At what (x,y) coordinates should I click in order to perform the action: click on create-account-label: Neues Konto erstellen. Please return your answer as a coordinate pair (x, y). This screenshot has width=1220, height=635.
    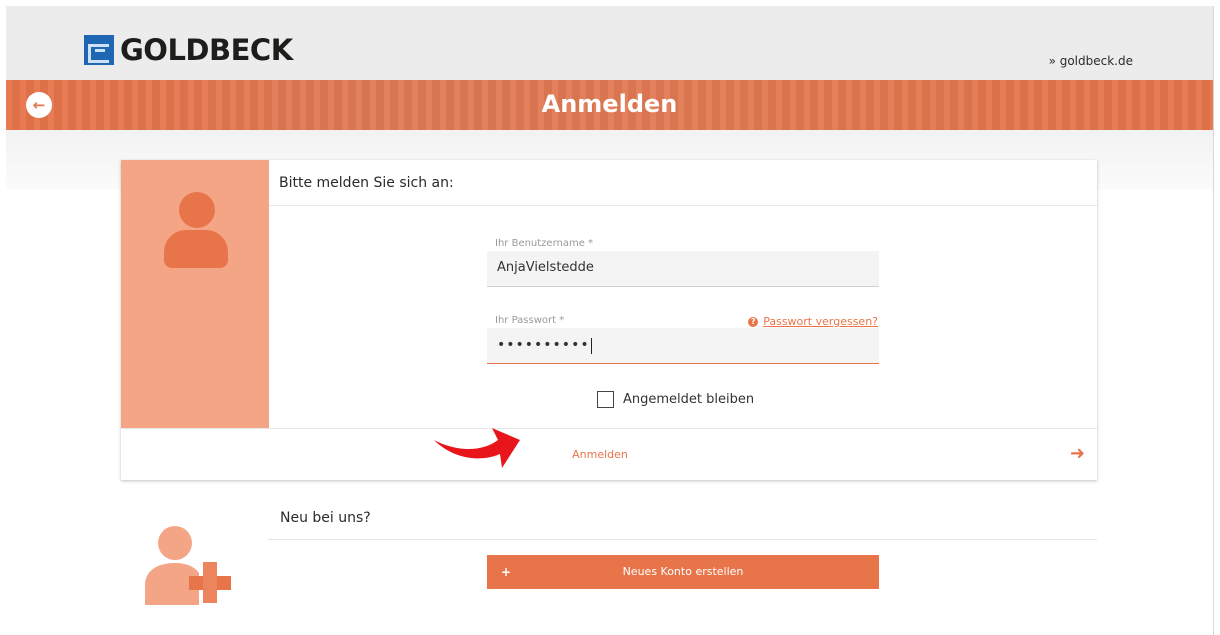
    Looking at the image, I should click on (683, 571).